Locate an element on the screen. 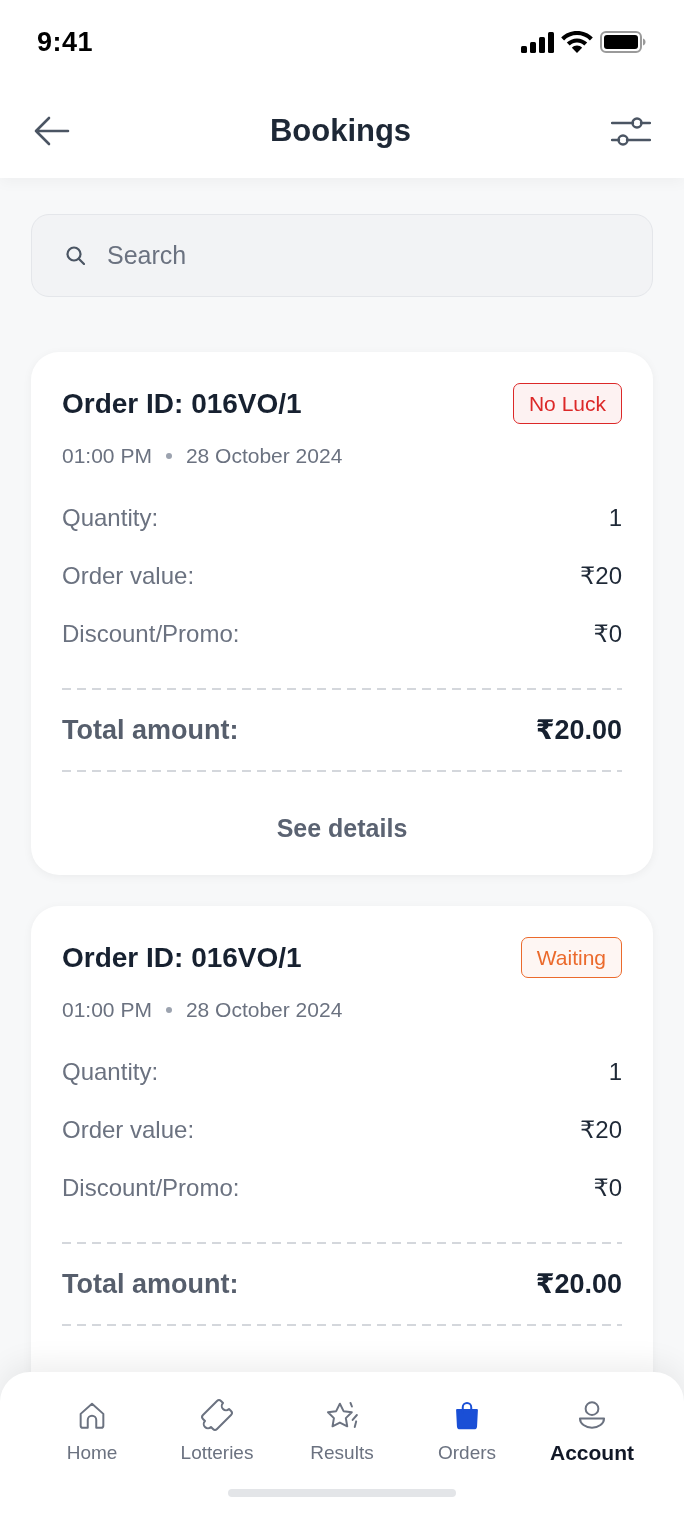  status-time: 9:41 is located at coordinates (65, 42).